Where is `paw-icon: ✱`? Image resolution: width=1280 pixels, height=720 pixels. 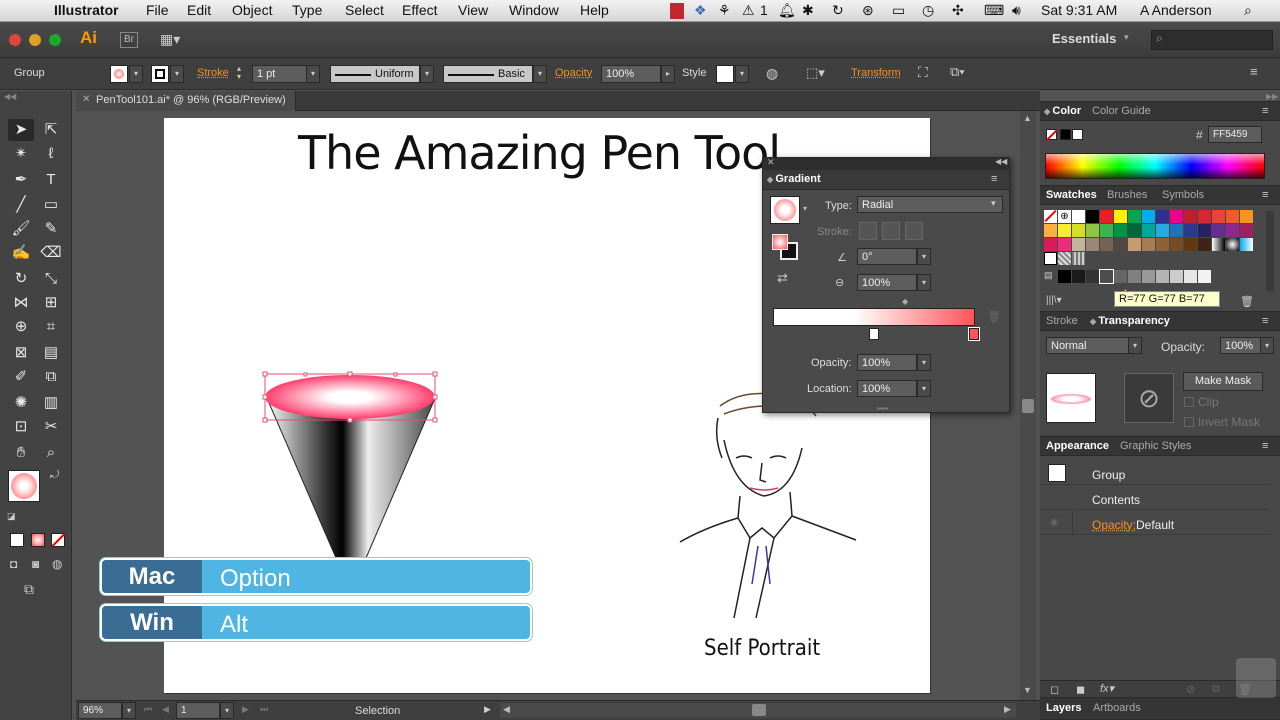 paw-icon: ✱ is located at coordinates (808, 10).